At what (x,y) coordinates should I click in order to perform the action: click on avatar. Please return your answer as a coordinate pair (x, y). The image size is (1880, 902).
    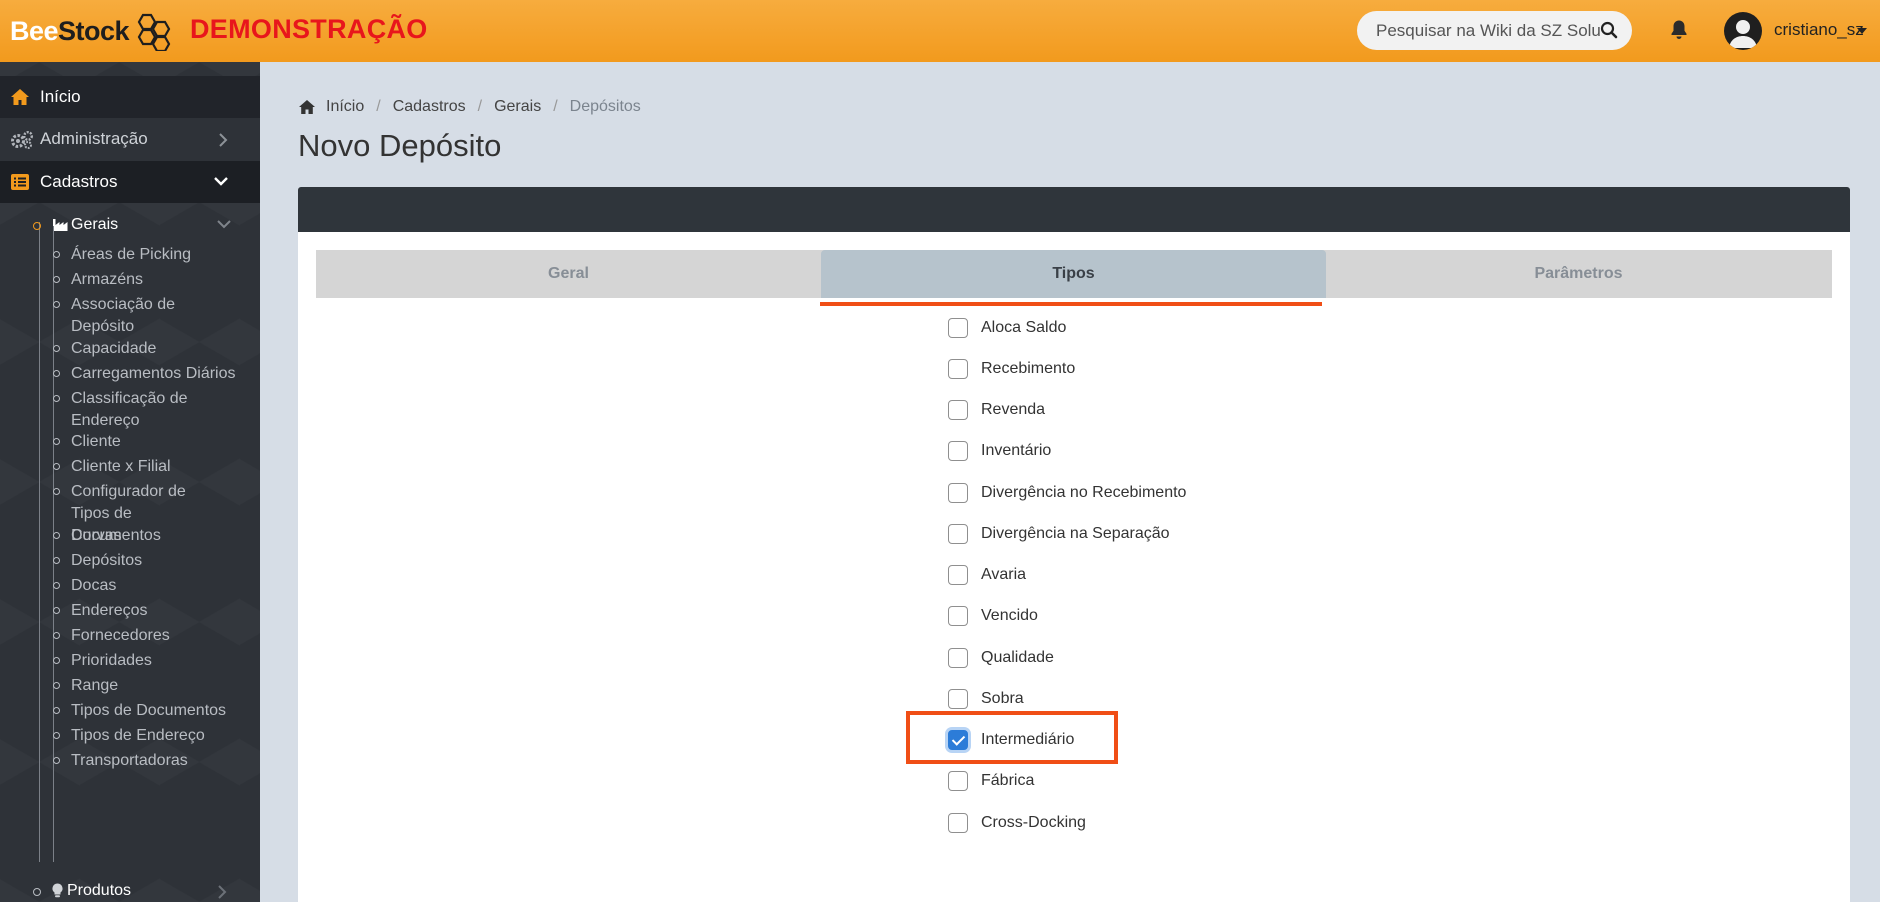
    Looking at the image, I should click on (1743, 31).